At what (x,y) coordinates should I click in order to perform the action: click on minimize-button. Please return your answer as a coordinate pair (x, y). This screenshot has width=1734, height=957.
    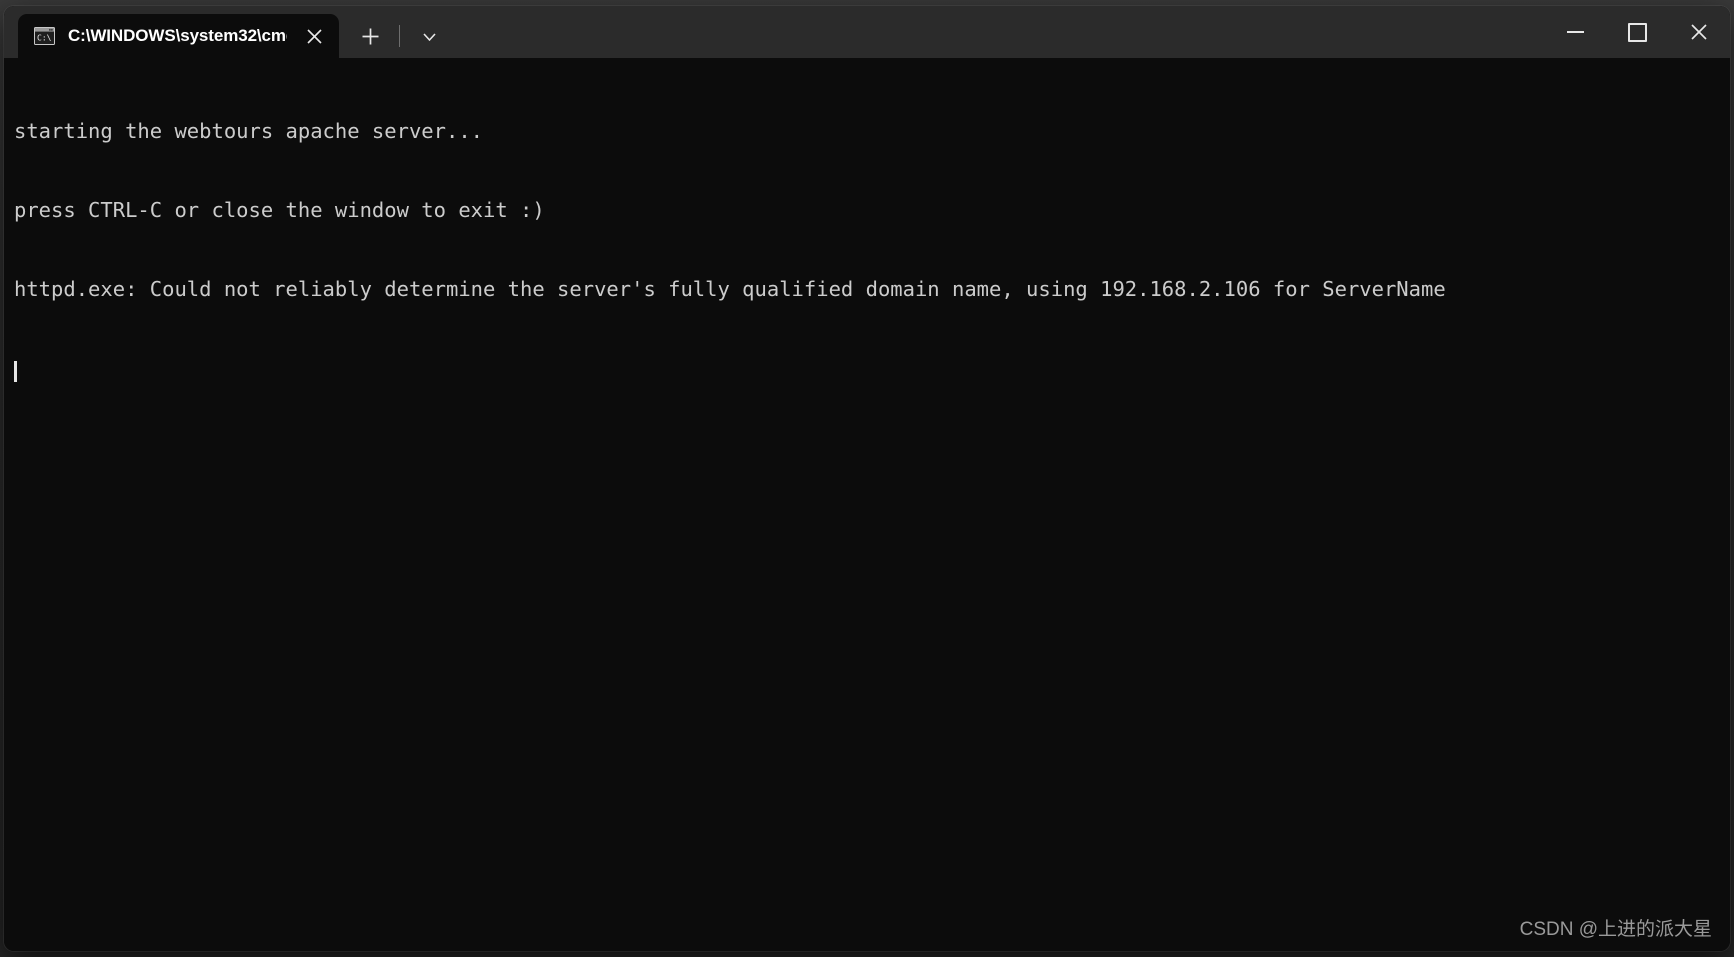
    Looking at the image, I should click on (1575, 32).